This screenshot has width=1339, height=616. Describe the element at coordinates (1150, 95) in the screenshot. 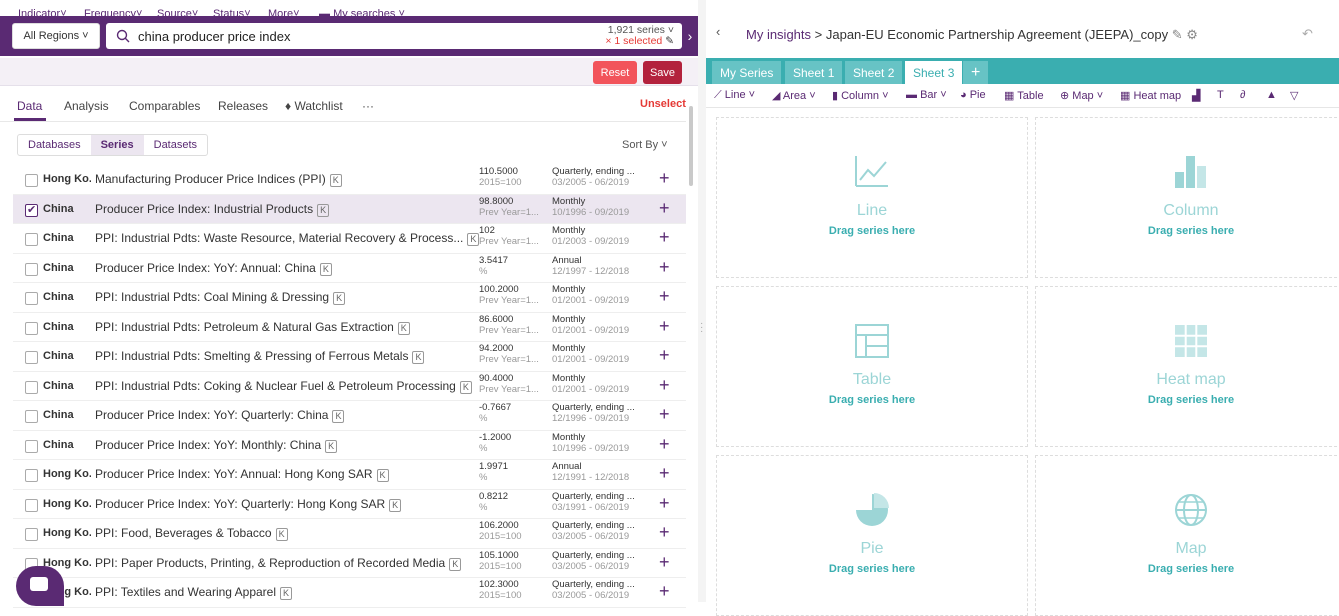

I see `heat-map-button: ▦ Heat map` at that location.